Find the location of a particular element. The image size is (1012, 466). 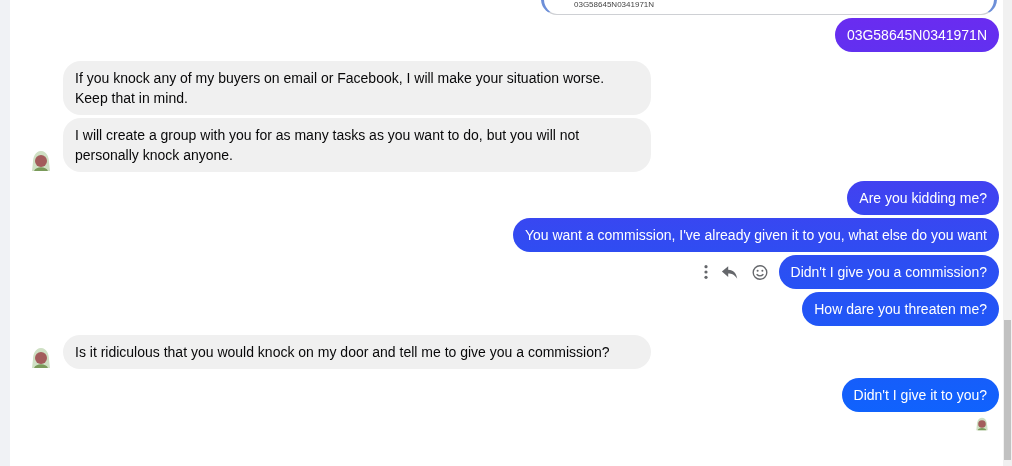

scrollbar-thumb is located at coordinates (1007, 390).